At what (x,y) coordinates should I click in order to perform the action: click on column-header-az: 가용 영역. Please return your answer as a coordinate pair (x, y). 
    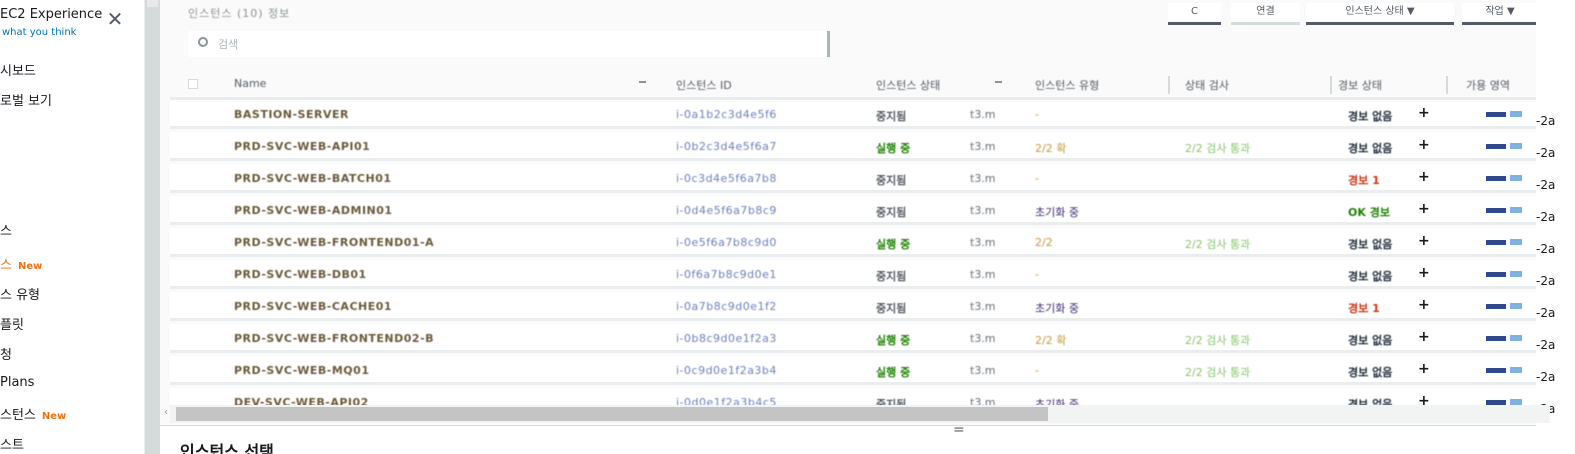
    Looking at the image, I should click on (1488, 85).